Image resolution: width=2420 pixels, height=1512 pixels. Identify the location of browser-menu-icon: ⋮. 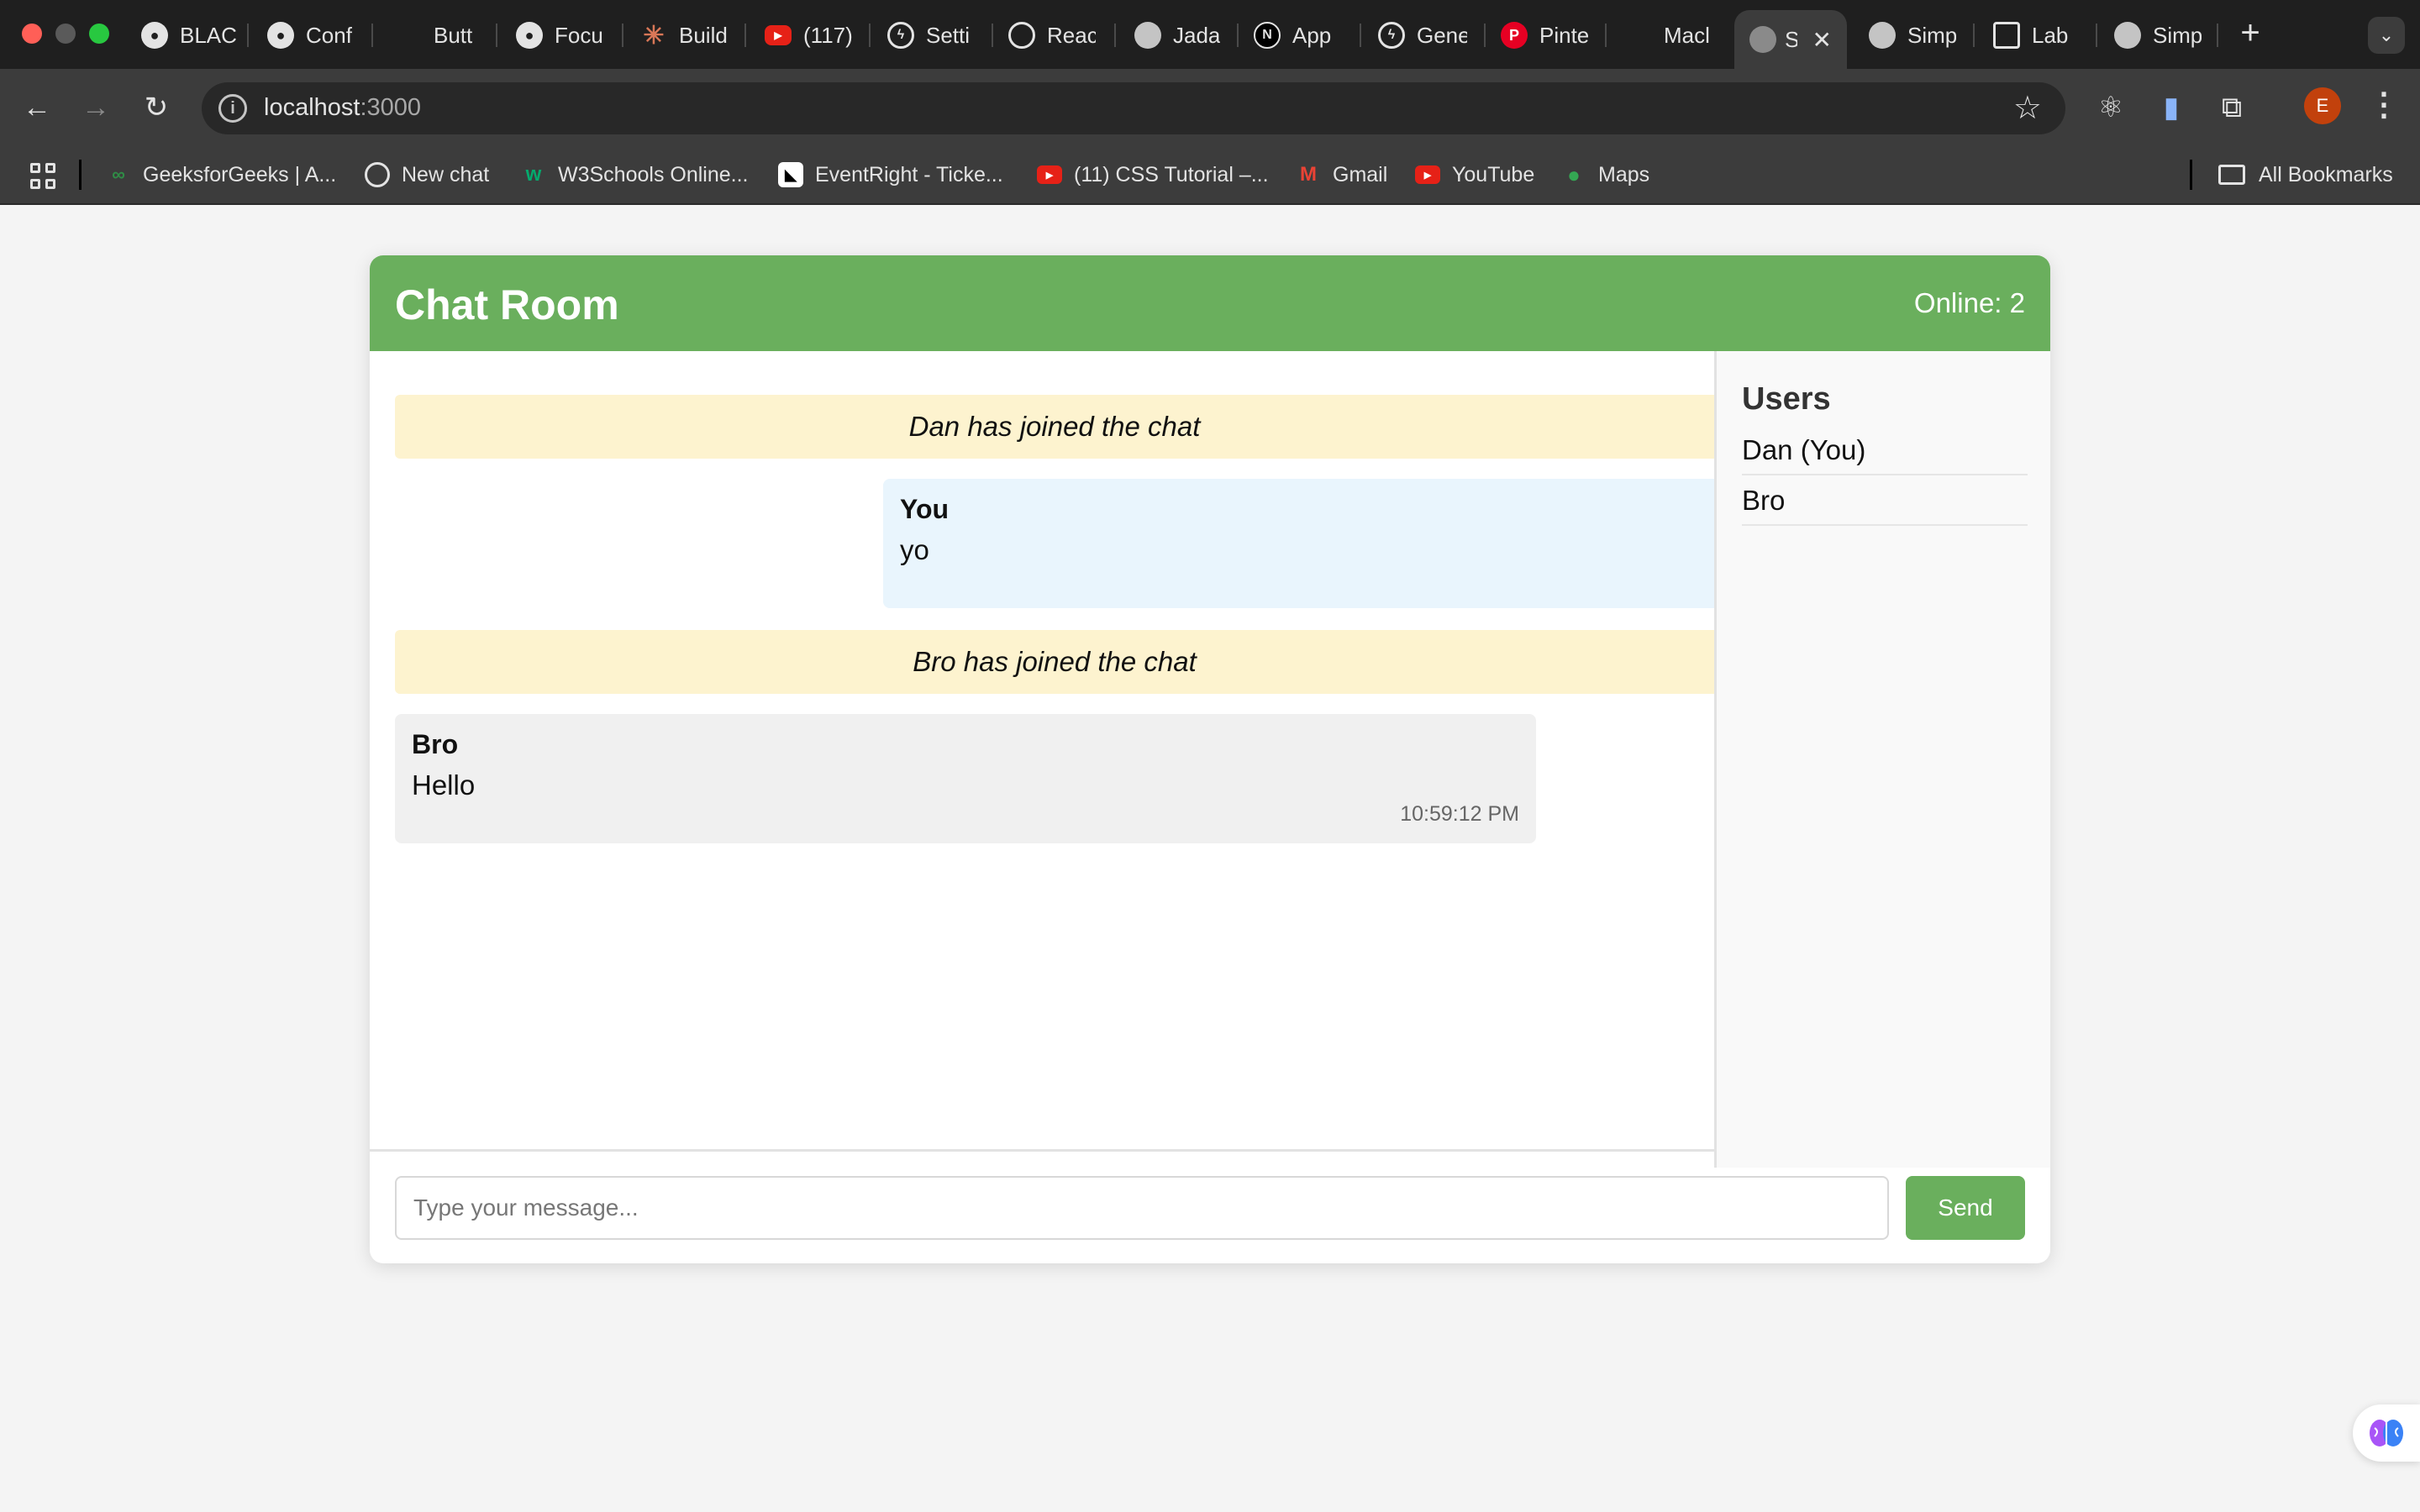
(2384, 105).